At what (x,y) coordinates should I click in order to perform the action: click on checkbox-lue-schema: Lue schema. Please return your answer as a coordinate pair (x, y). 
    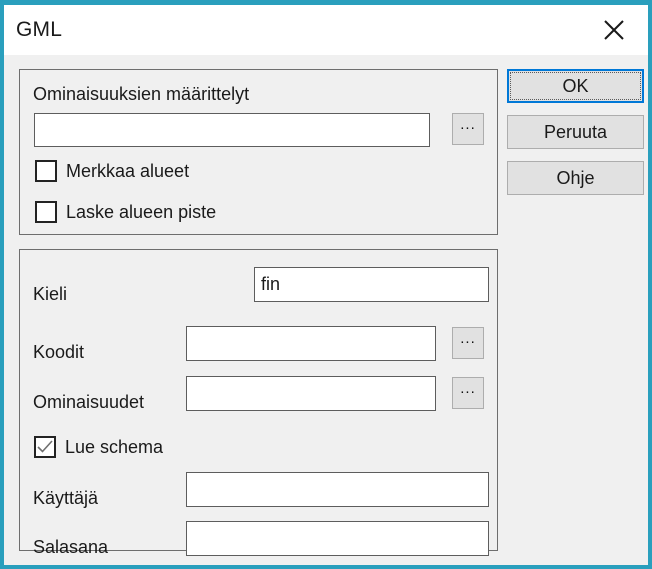
    Looking at the image, I should click on (98, 447).